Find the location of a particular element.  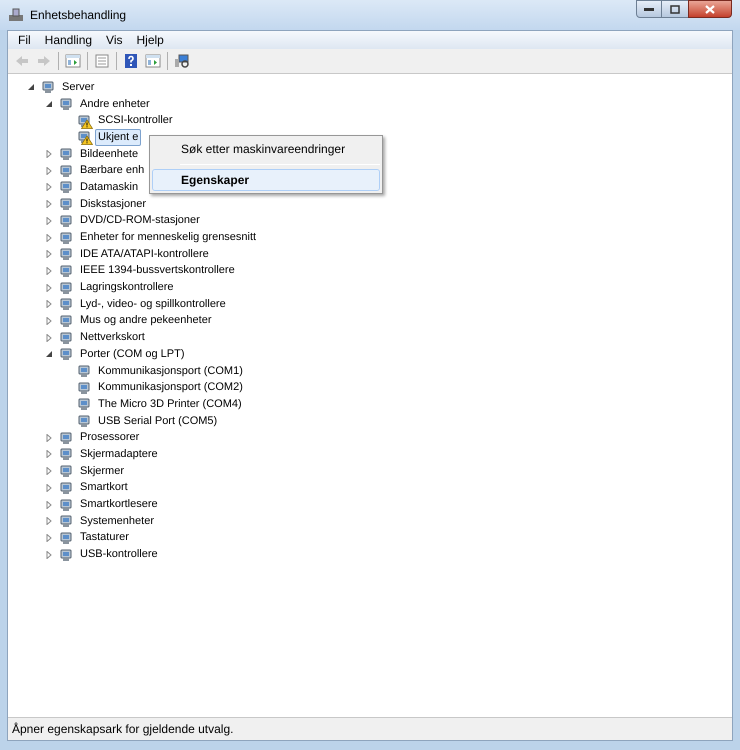

help-icon is located at coordinates (131, 61).